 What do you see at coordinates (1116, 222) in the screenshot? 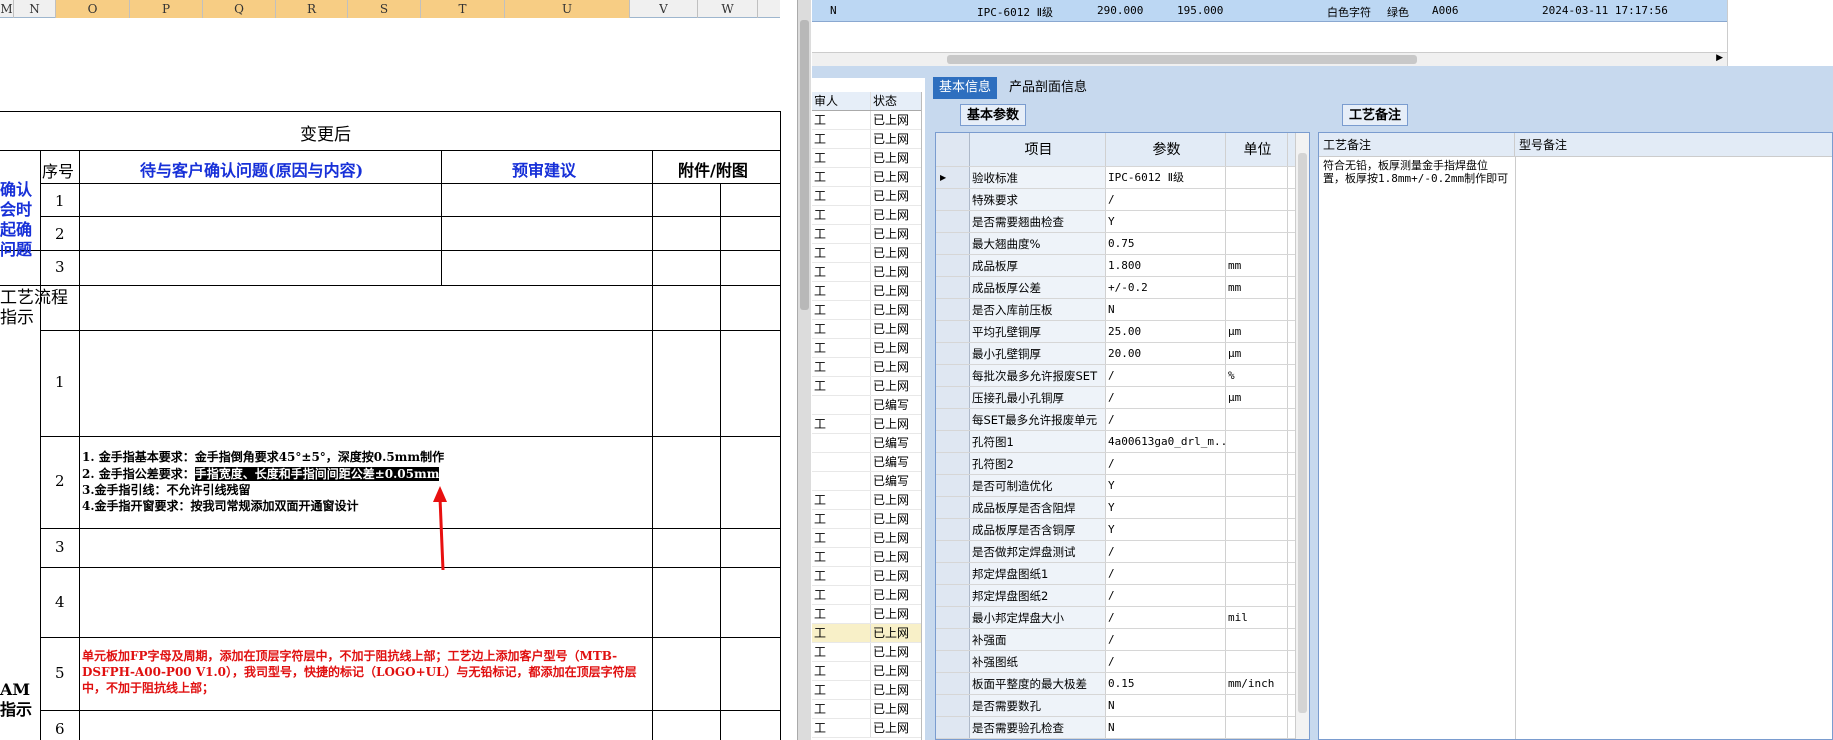
I see `param-row: 是否需要翘曲检查 Y` at bounding box center [1116, 222].